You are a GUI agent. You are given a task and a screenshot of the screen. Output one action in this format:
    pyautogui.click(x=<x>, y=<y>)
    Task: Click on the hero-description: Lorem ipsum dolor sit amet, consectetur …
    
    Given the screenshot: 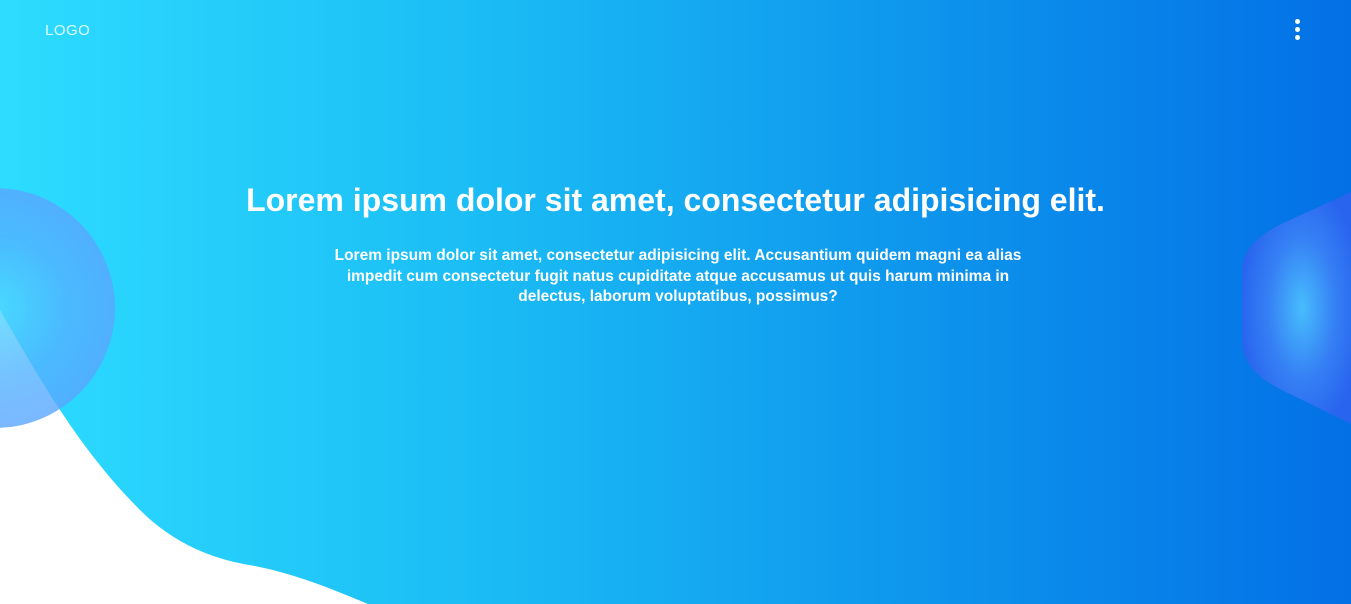 What is the action you would take?
    pyautogui.click(x=678, y=276)
    